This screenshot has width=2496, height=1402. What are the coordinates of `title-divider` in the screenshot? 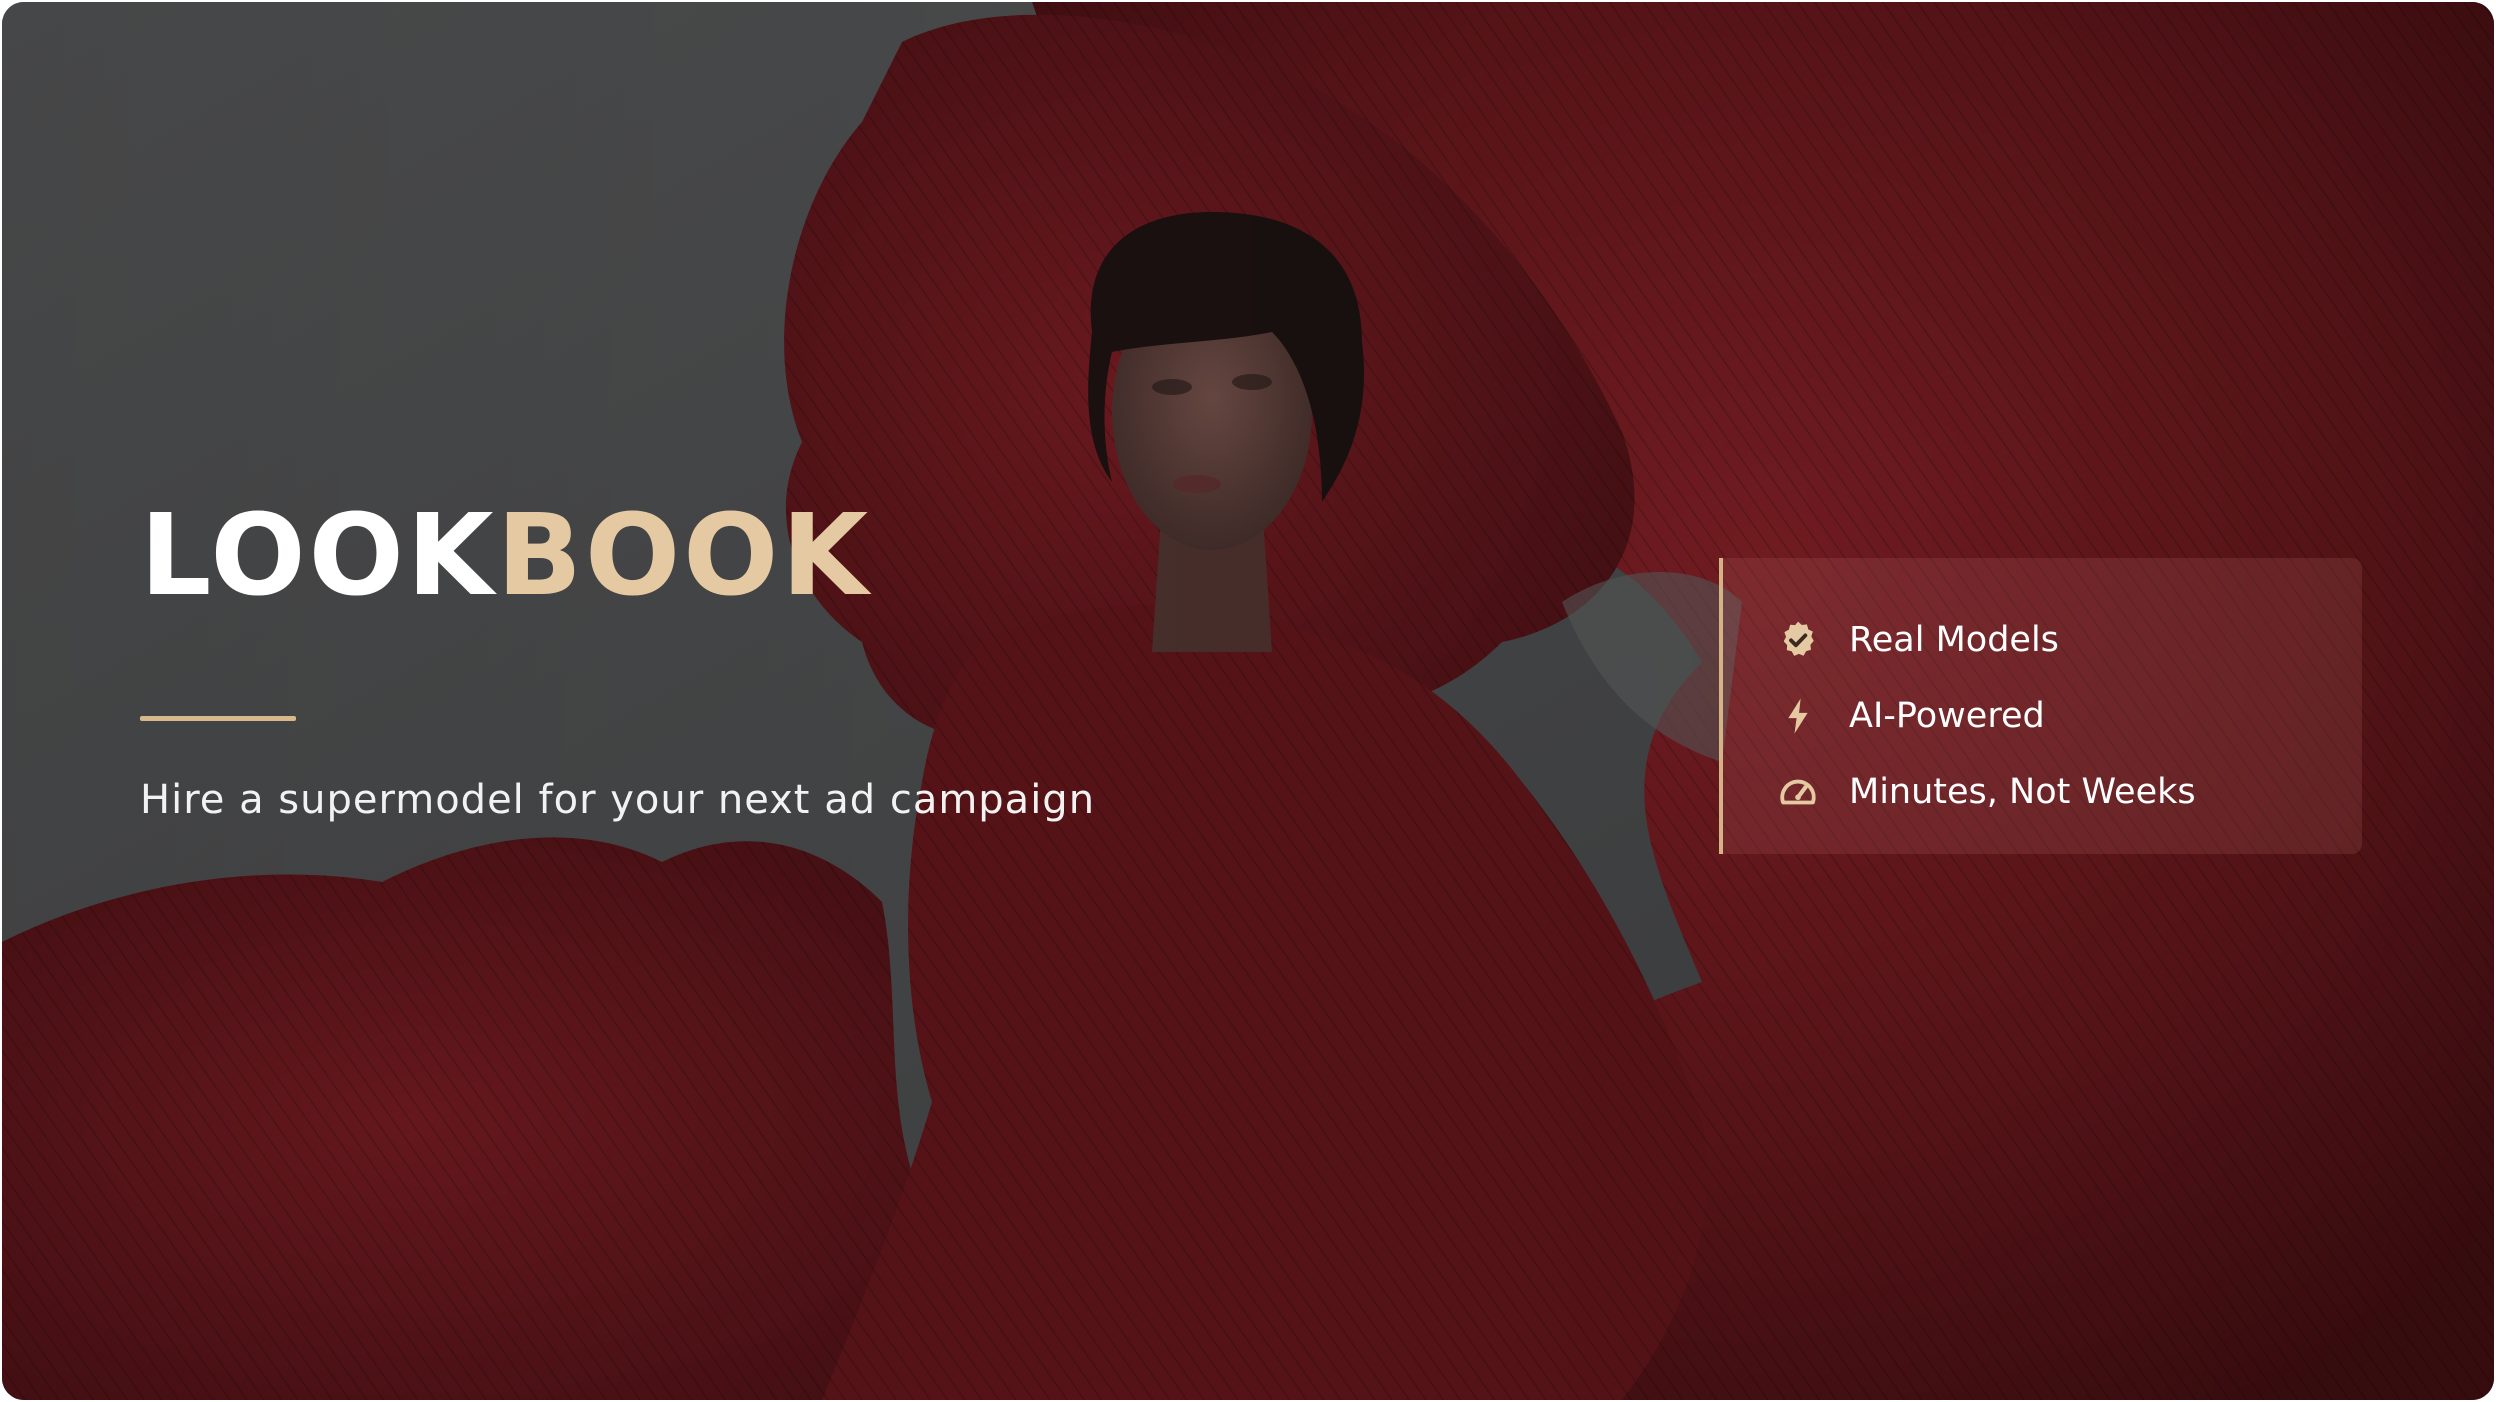 It's located at (218, 718).